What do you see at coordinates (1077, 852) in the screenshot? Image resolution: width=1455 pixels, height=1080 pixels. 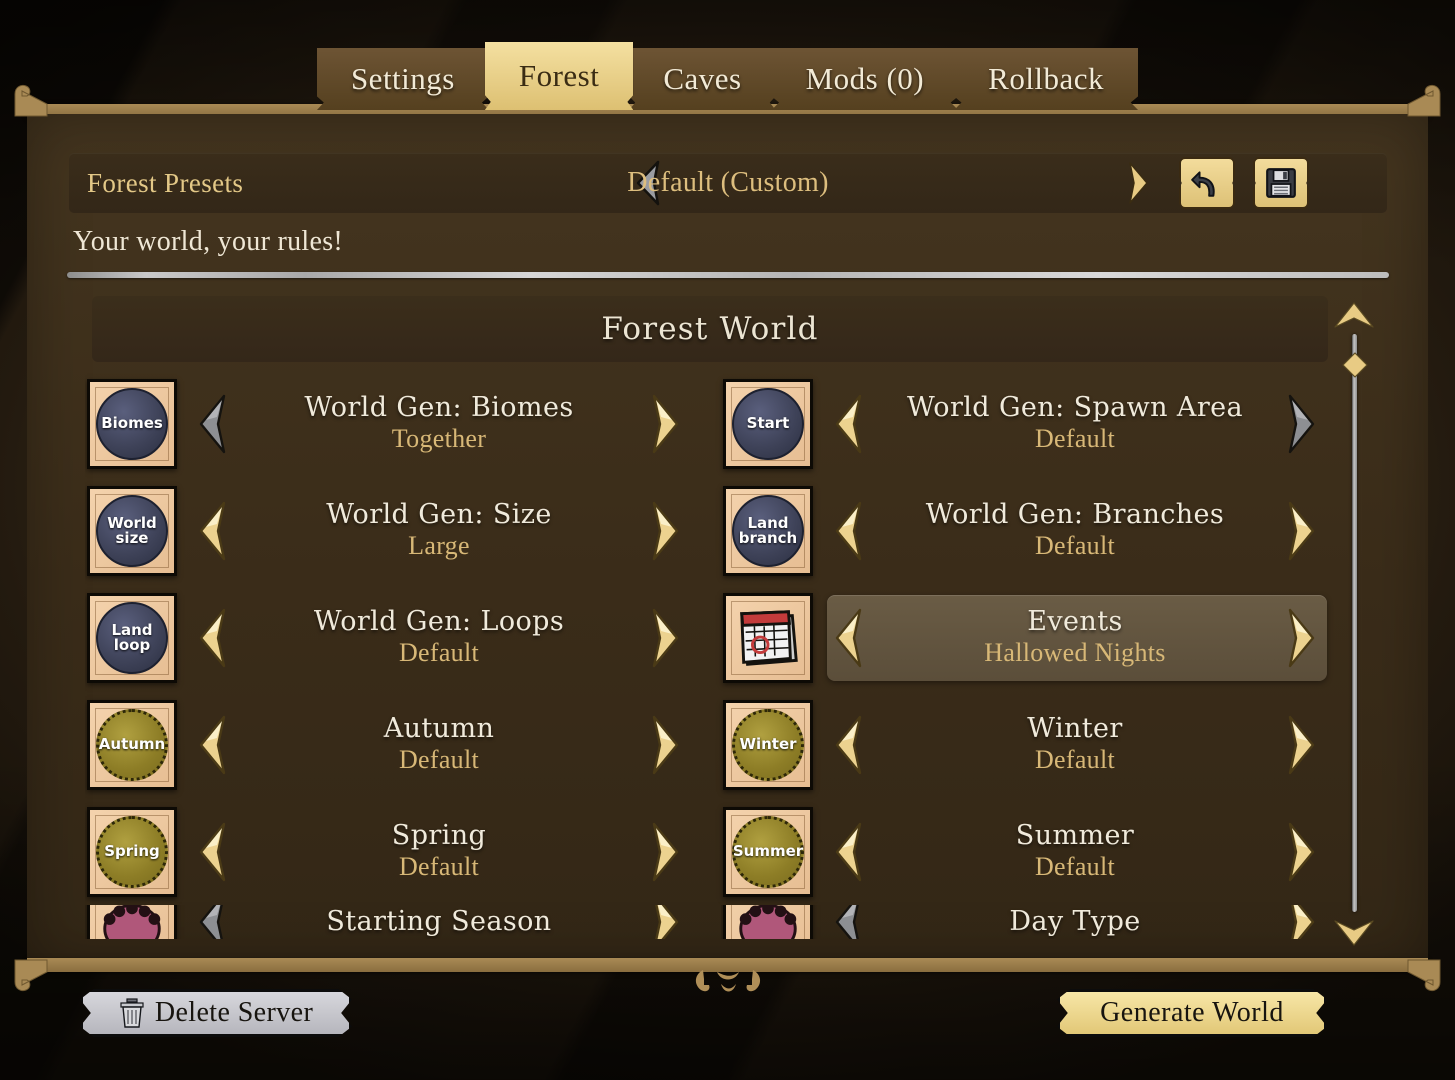 I see `option-control: Summer Default` at bounding box center [1077, 852].